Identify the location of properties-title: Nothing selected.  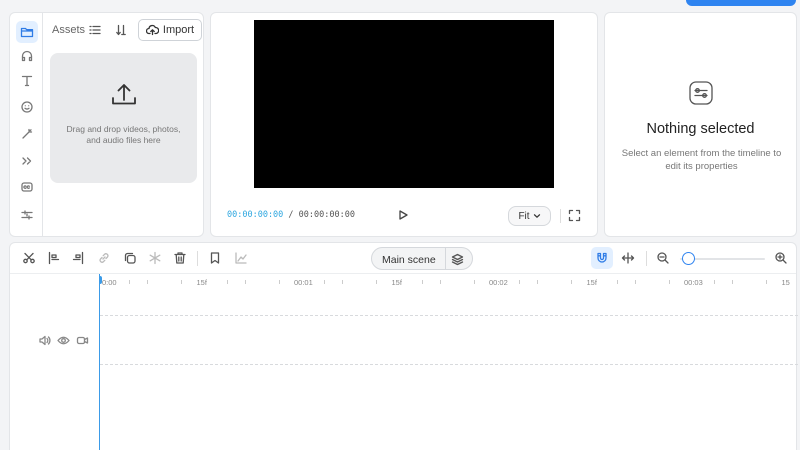
(700, 129).